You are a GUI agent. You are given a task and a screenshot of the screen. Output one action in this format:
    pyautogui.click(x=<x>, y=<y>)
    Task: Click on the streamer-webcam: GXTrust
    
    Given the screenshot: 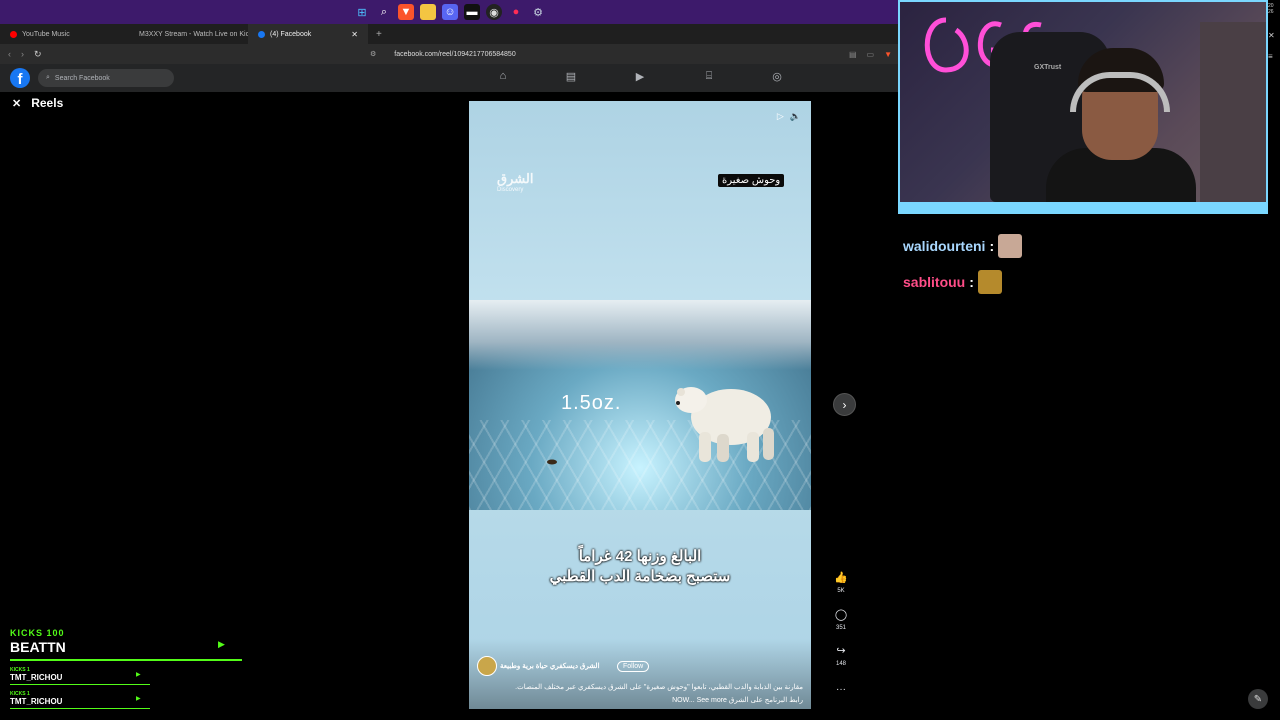 What is the action you would take?
    pyautogui.click(x=1083, y=107)
    